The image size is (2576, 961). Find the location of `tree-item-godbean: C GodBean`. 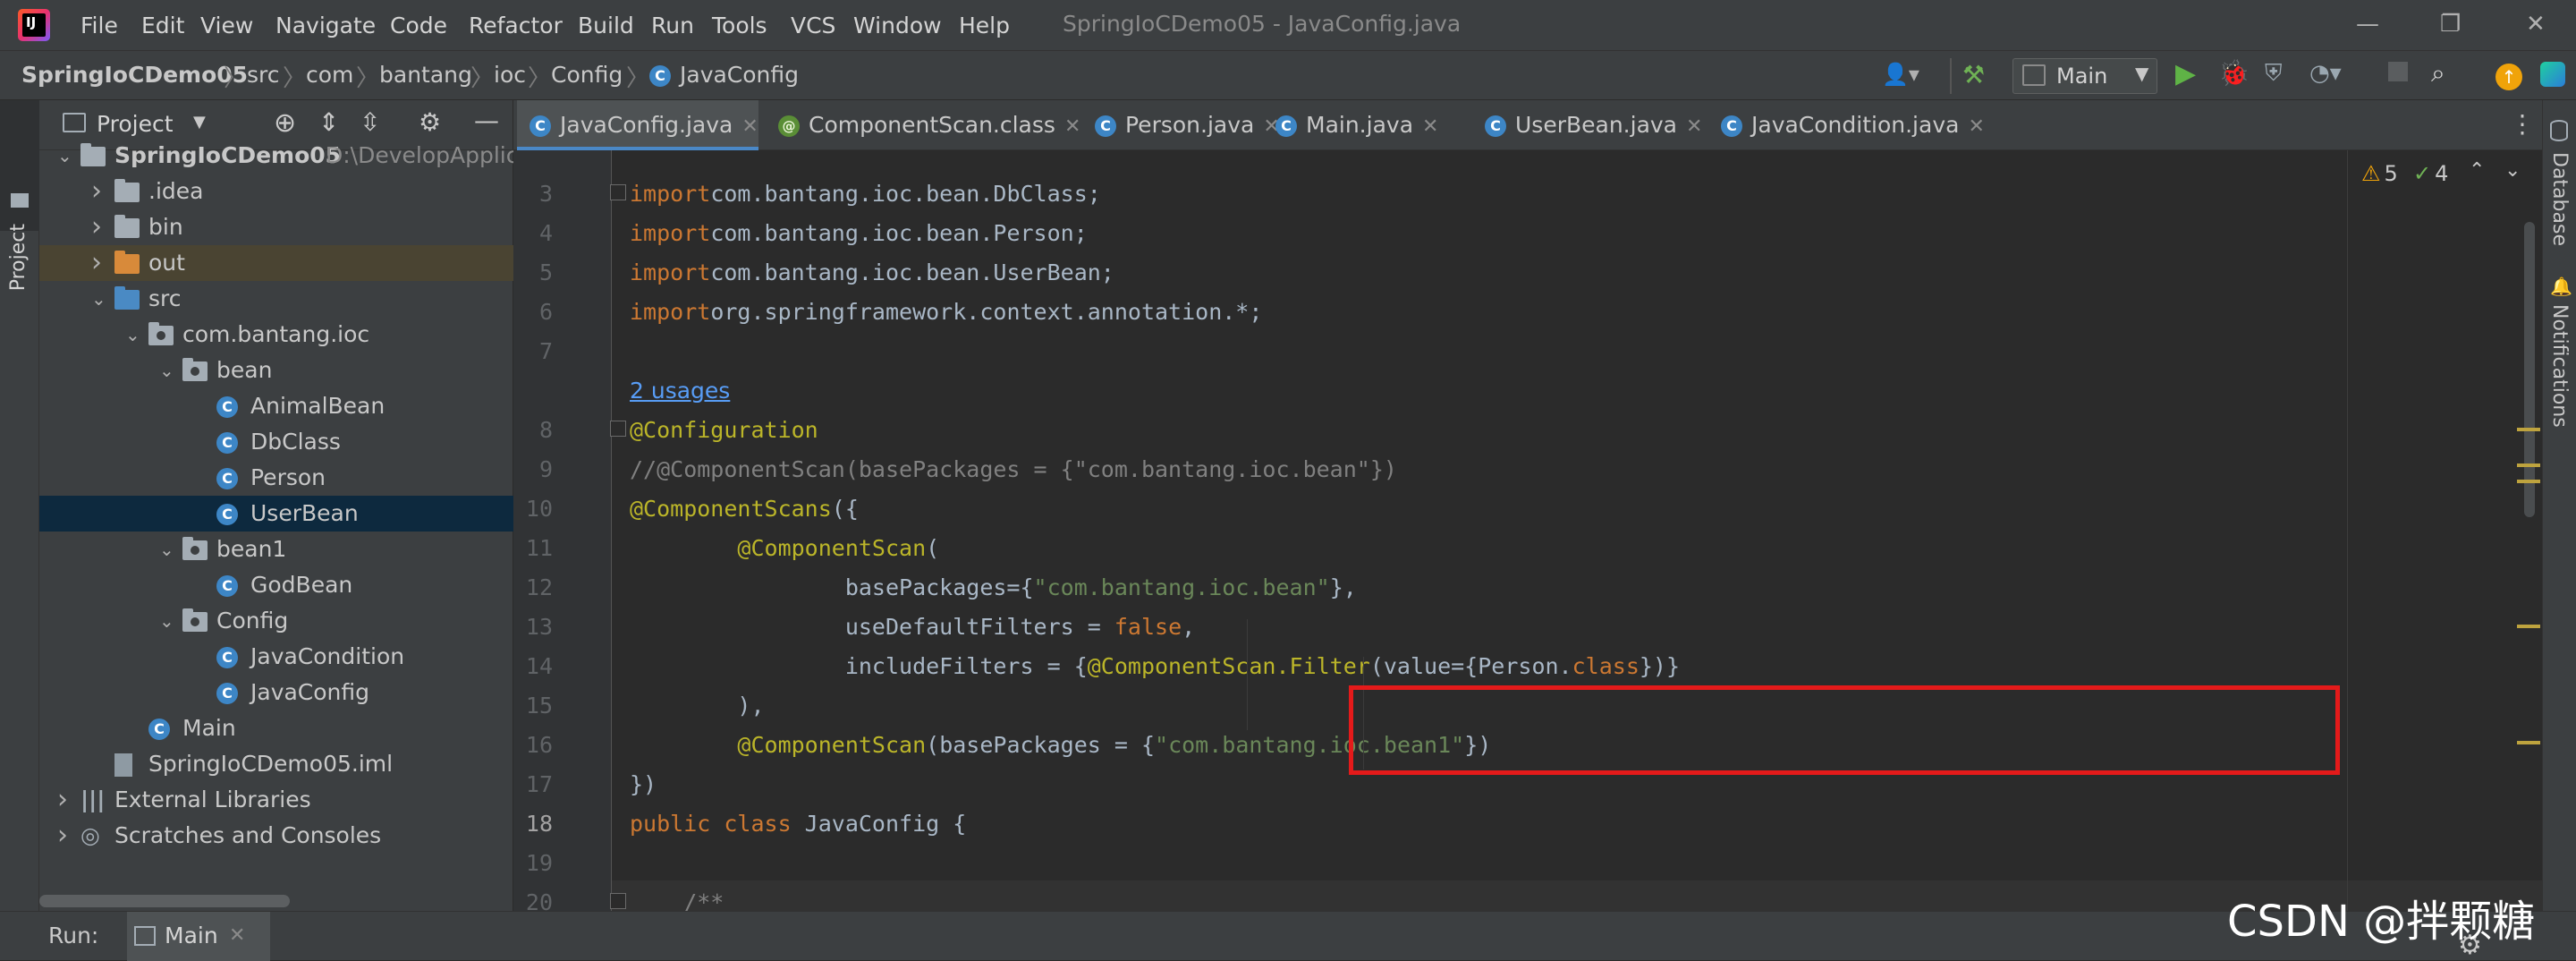

tree-item-godbean: C GodBean is located at coordinates (276, 585).